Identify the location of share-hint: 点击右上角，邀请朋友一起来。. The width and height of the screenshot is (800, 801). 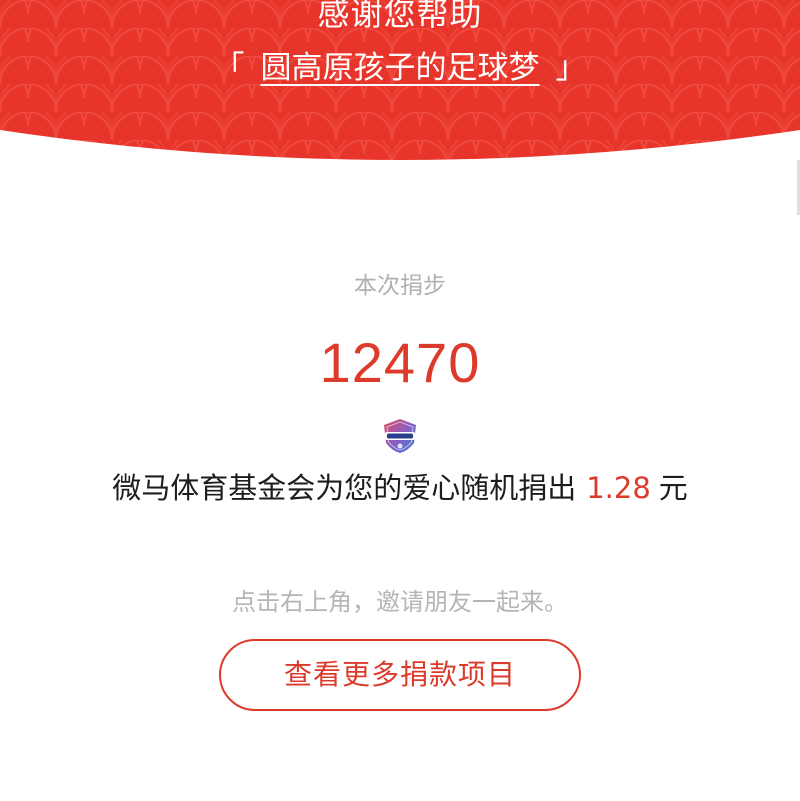
(400, 602).